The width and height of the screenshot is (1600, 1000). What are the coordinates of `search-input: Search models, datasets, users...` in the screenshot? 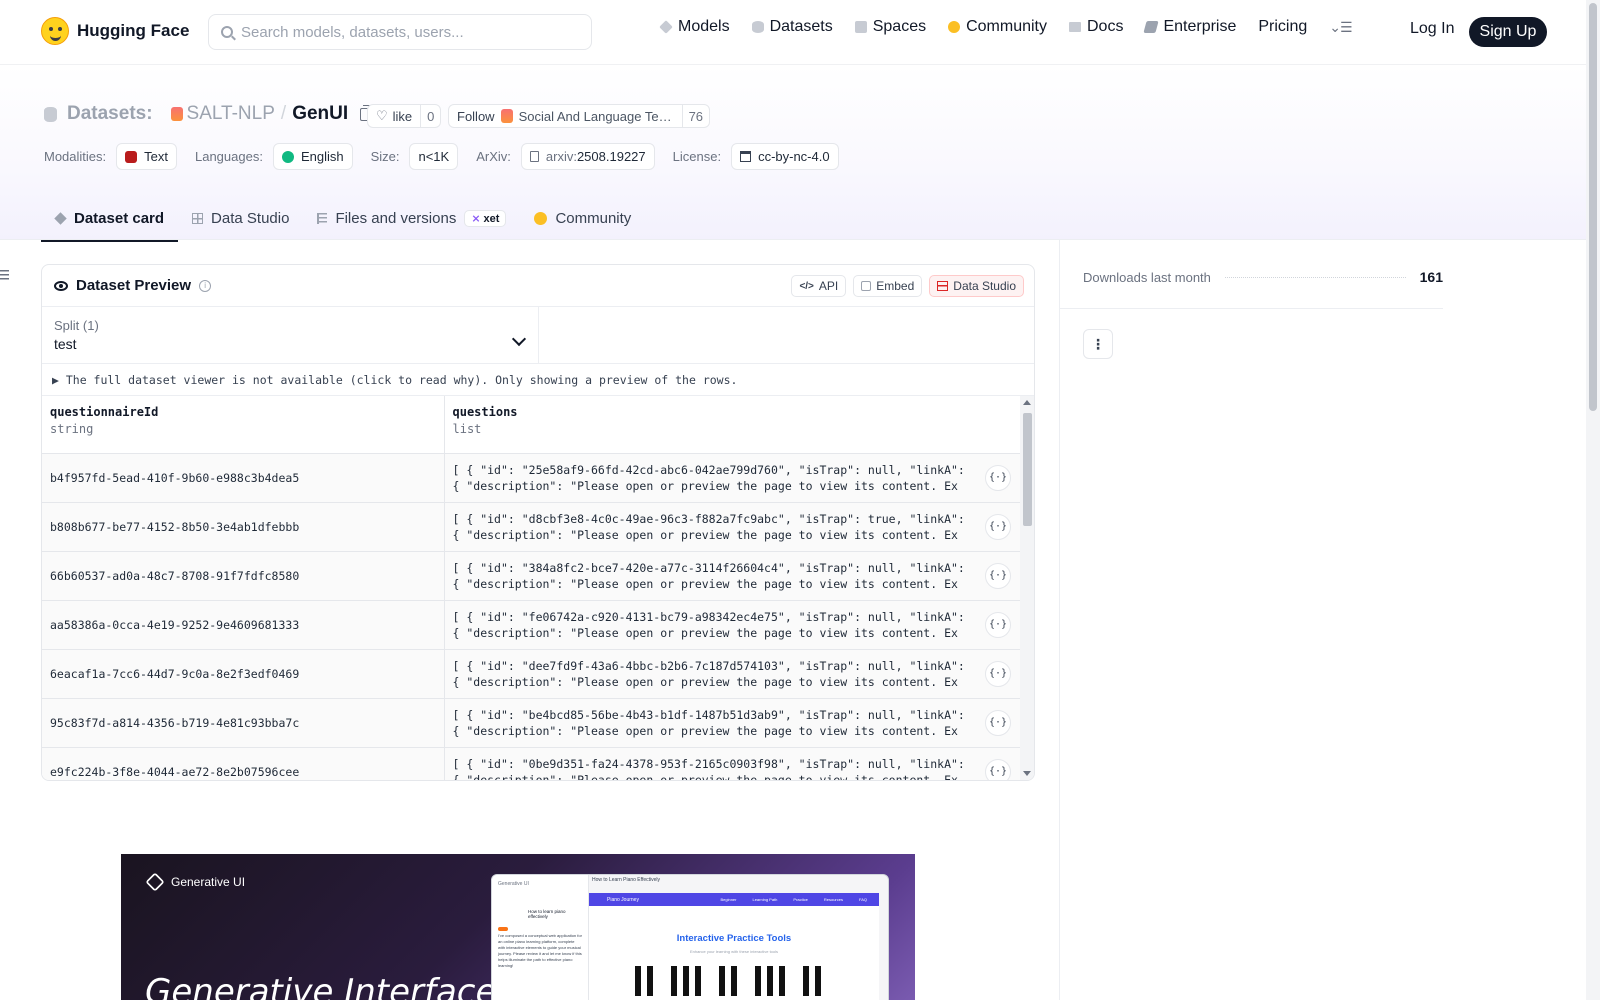 It's located at (400, 32).